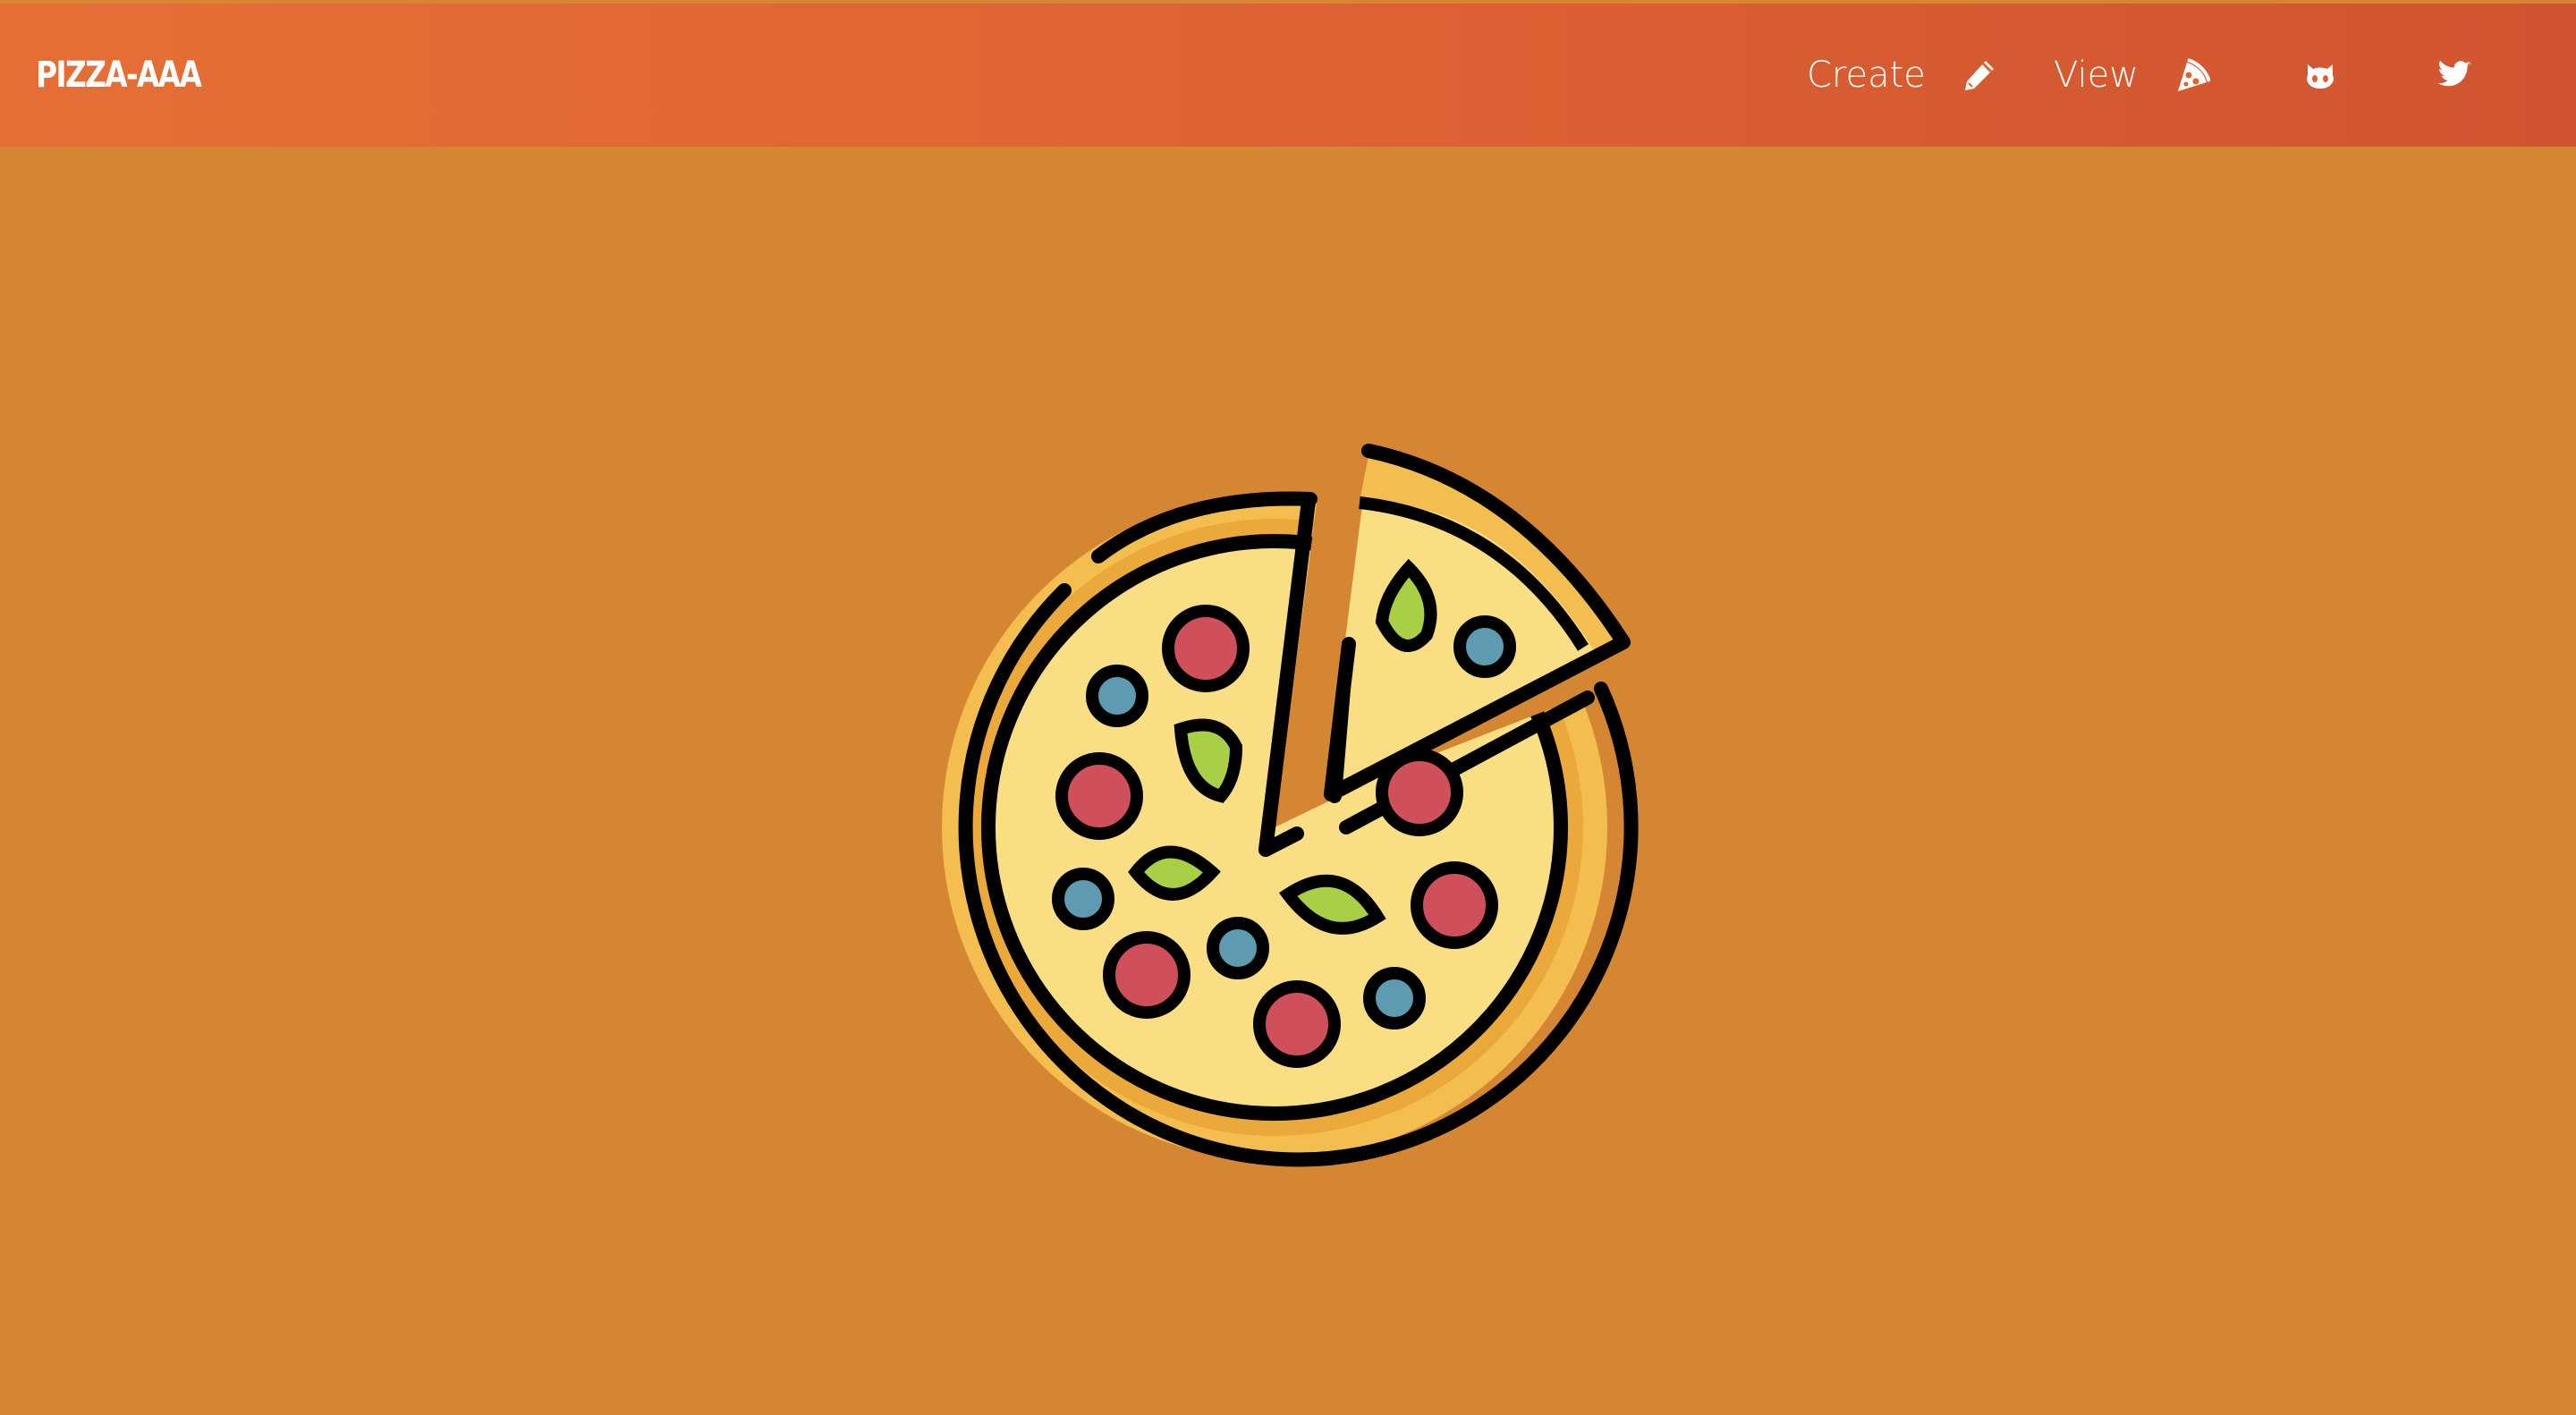  Describe the element at coordinates (1979, 75) in the screenshot. I see `pencil-icon` at that location.